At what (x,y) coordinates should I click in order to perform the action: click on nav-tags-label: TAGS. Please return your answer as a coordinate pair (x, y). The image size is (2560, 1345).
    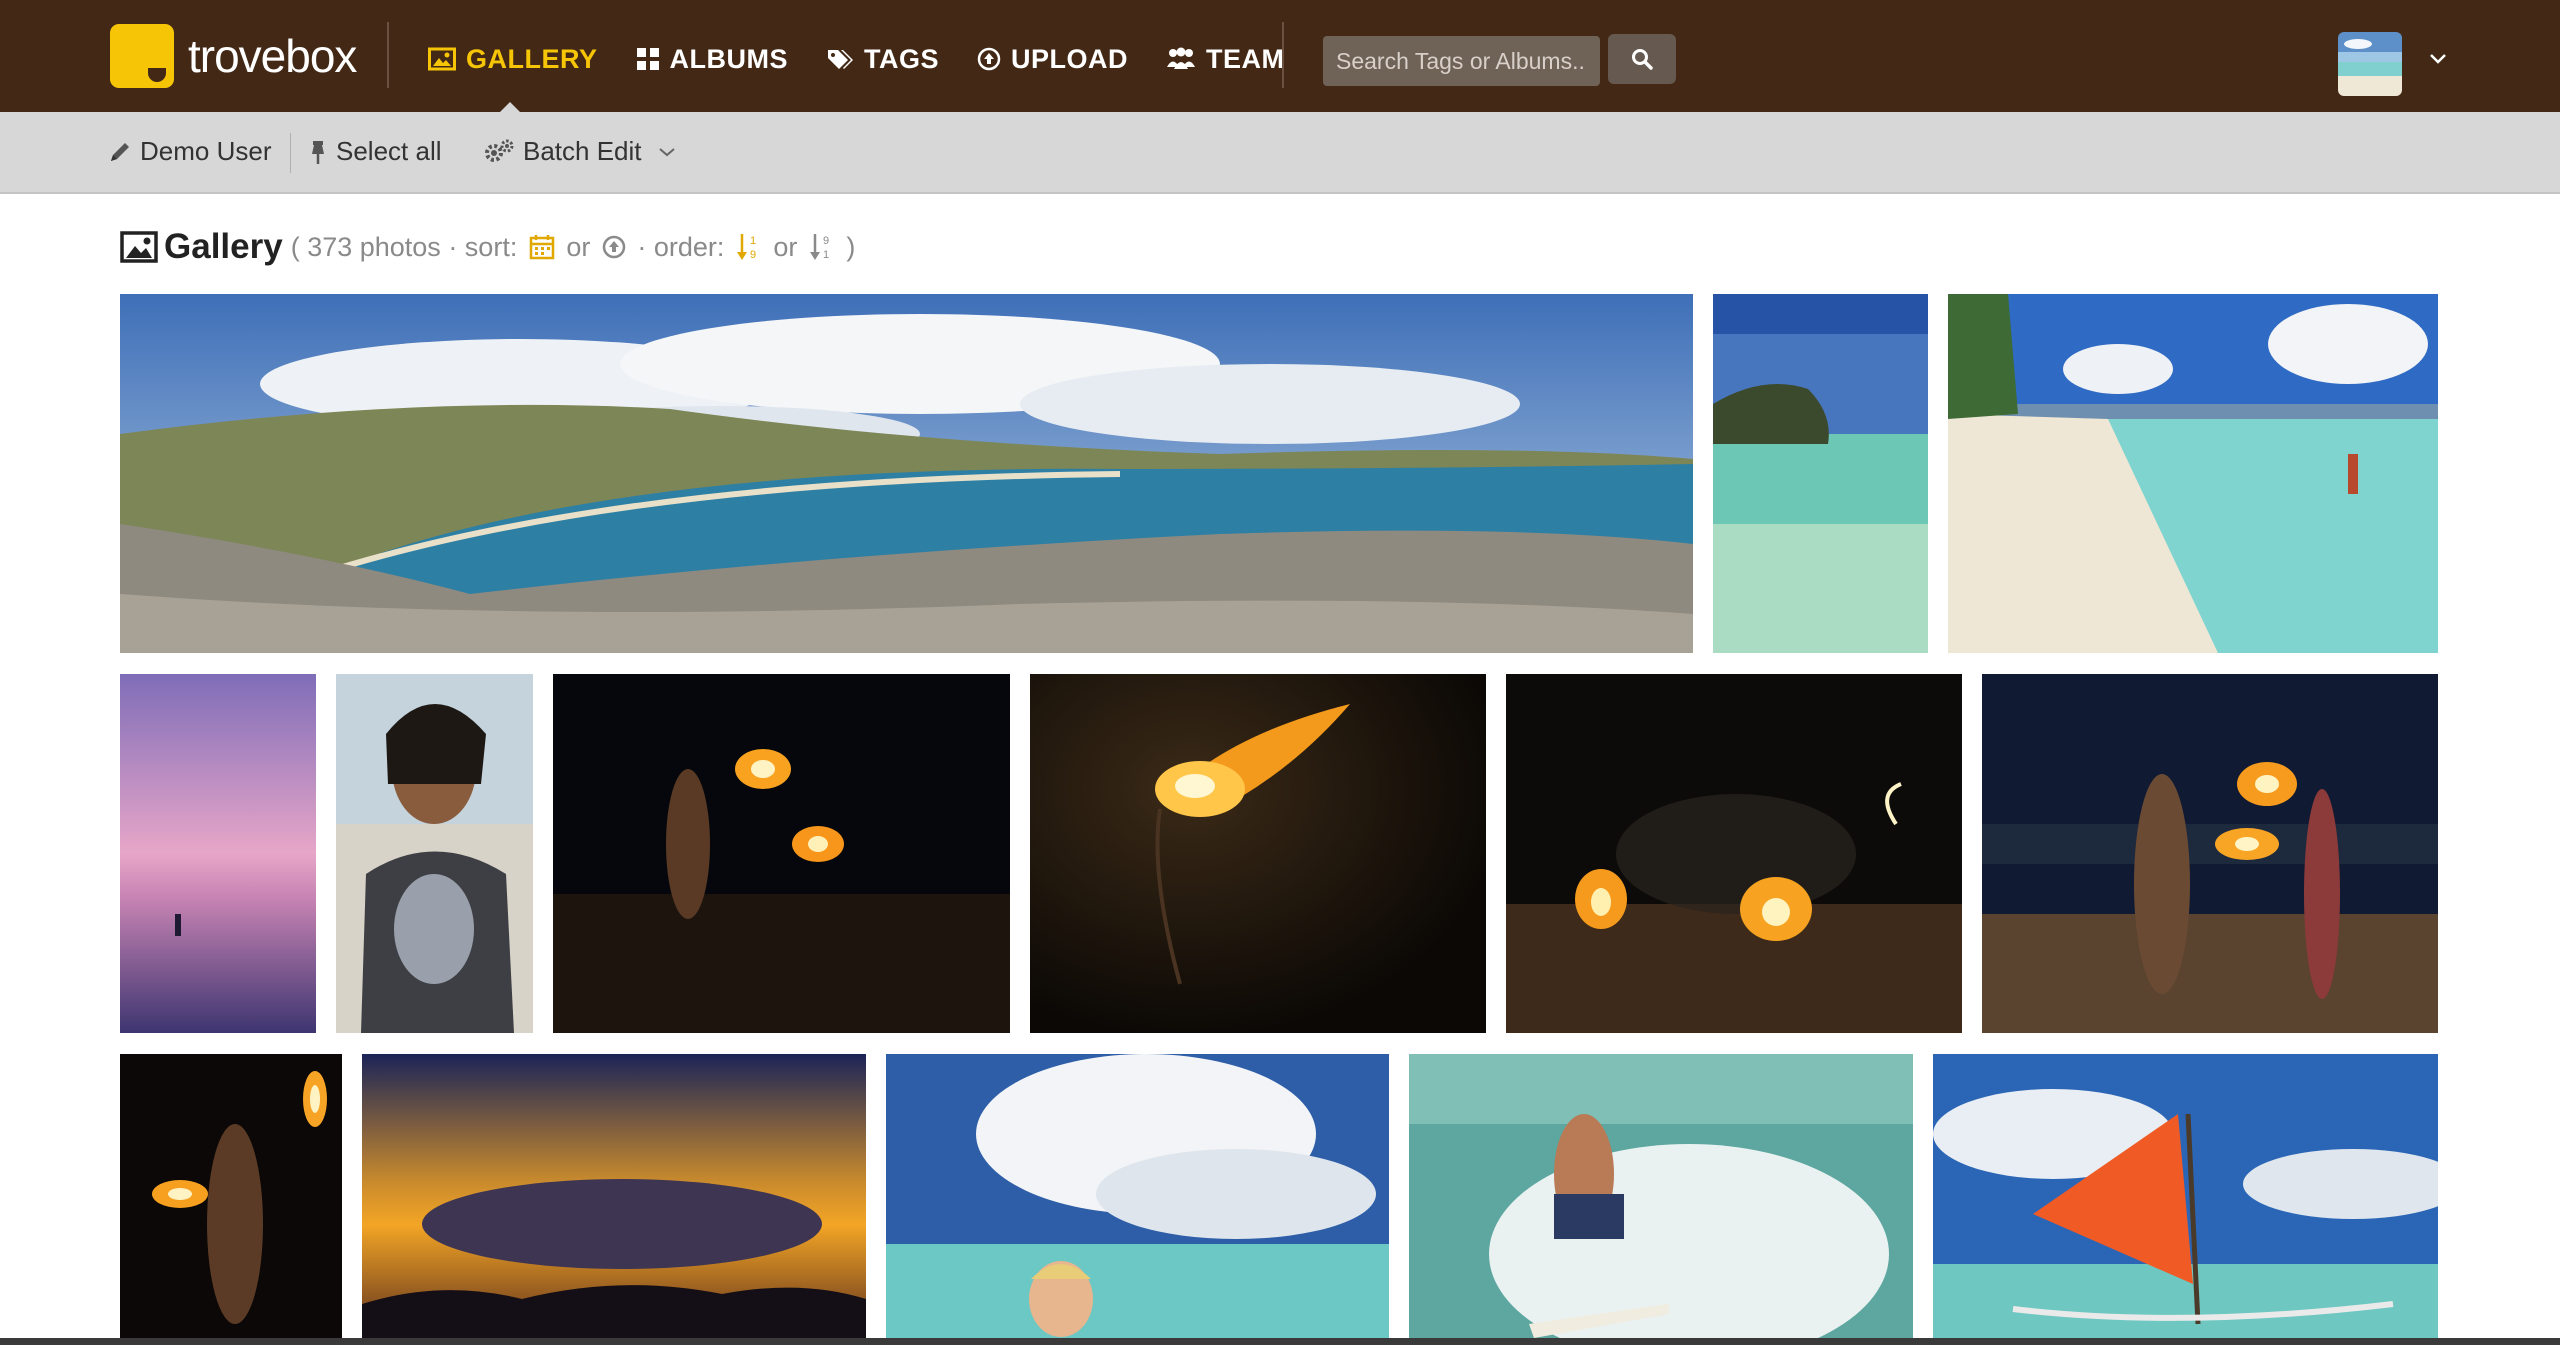
    Looking at the image, I should click on (901, 58).